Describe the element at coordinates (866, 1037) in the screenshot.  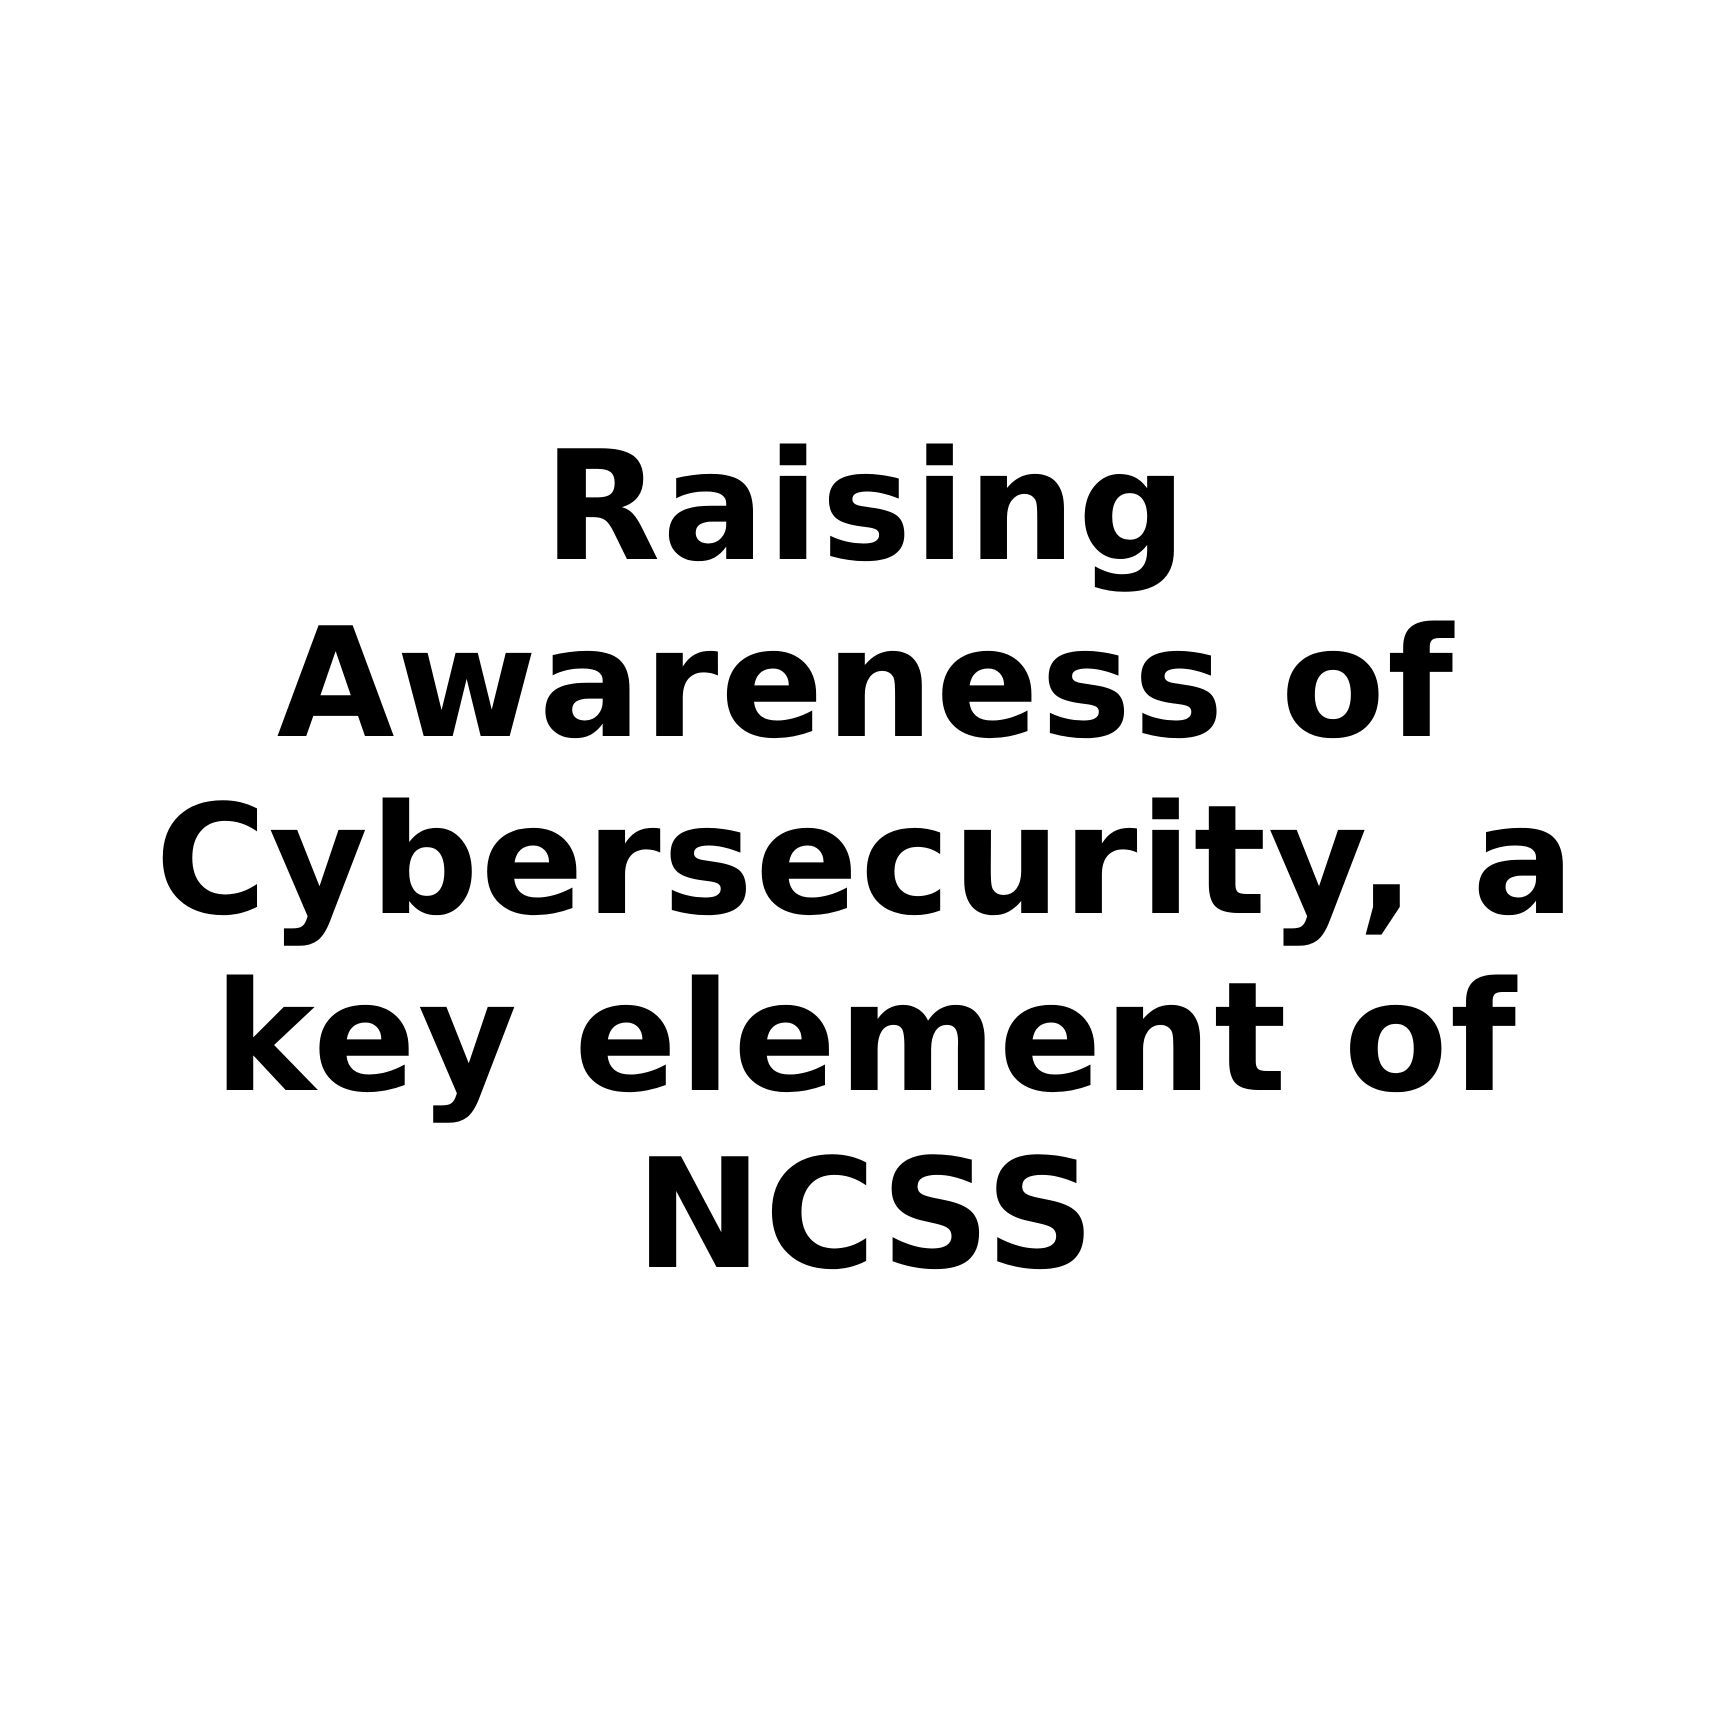
I see `headline-line-4: key element of` at that location.